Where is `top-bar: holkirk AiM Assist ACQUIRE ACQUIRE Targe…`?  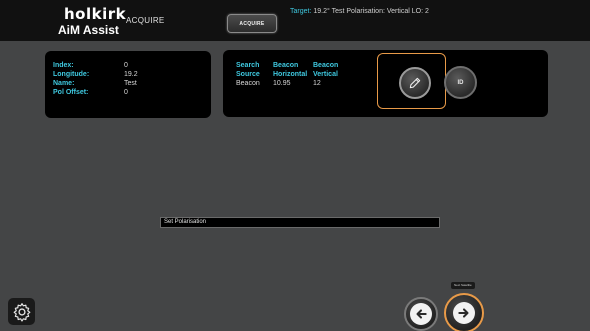 top-bar: holkirk AiM Assist ACQUIRE ACQUIRE Targe… is located at coordinates (295, 20).